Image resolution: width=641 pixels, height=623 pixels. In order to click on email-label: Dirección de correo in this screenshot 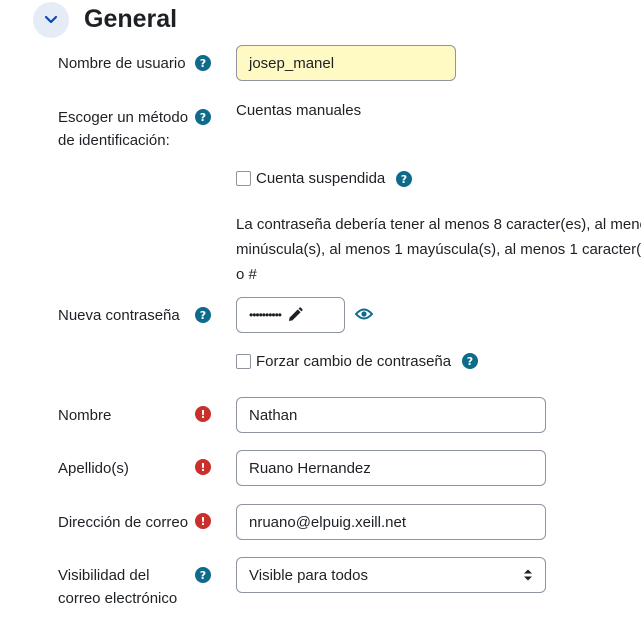, I will do `click(123, 522)`.